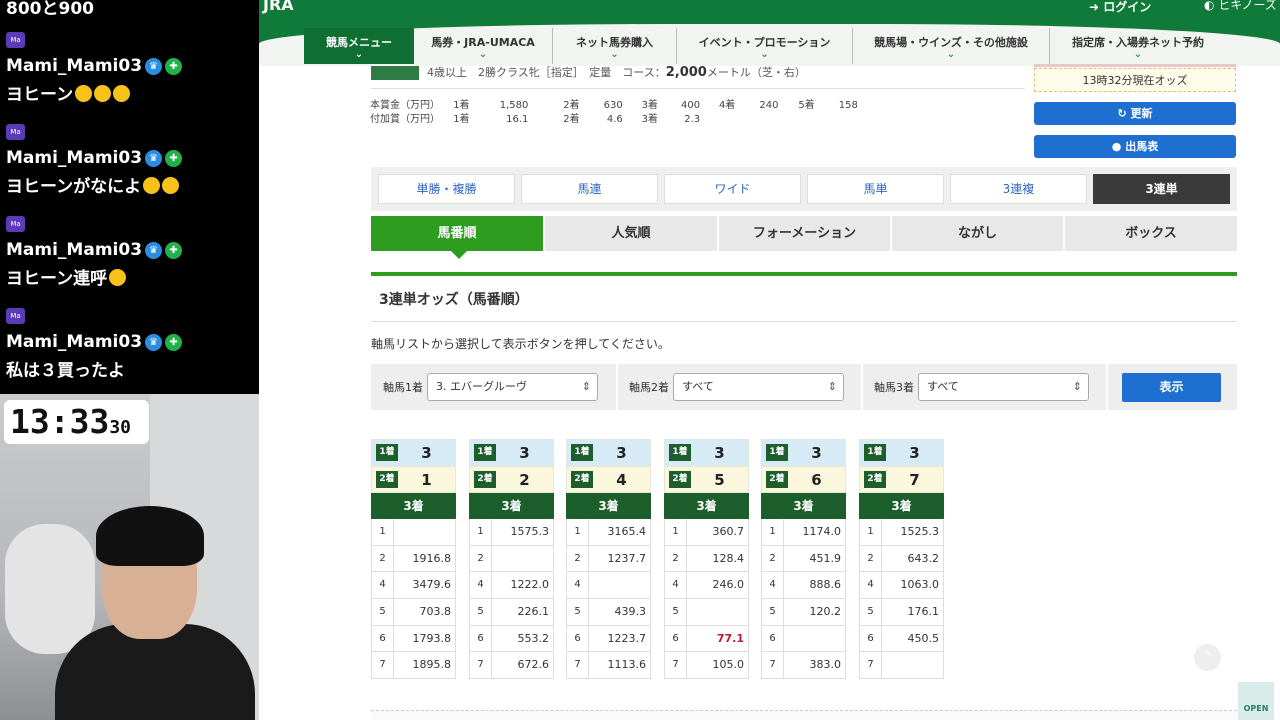  What do you see at coordinates (1151, 233) in the screenshot?
I see `tab-box: ボックス` at bounding box center [1151, 233].